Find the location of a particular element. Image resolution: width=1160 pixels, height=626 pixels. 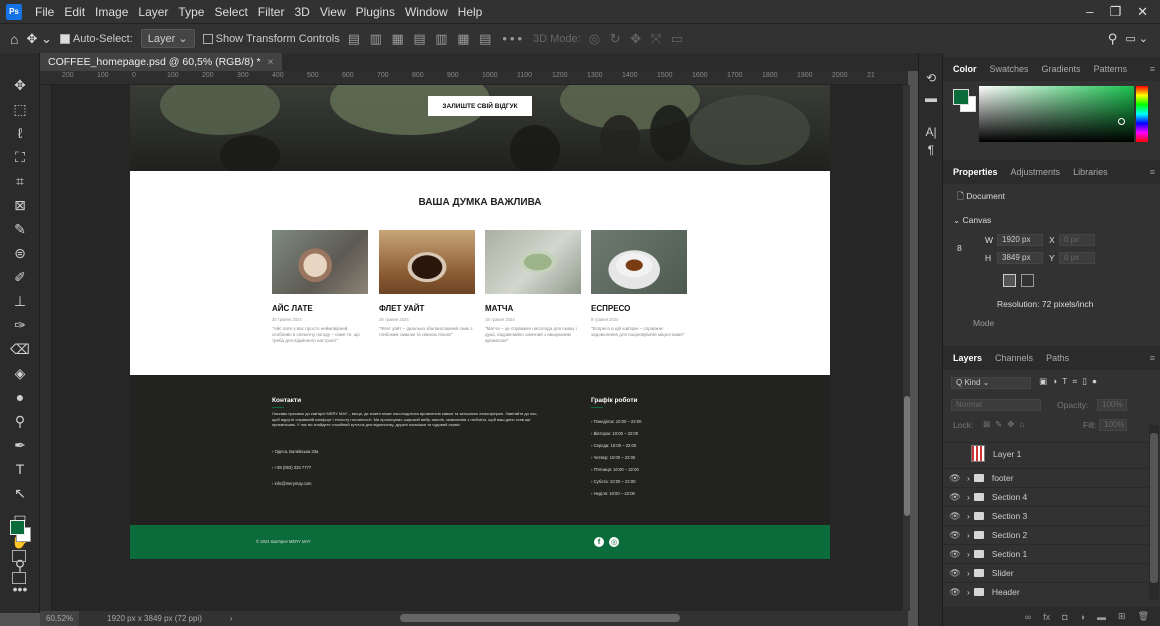

search-icon: ⚲ is located at coordinates (1113, 39).